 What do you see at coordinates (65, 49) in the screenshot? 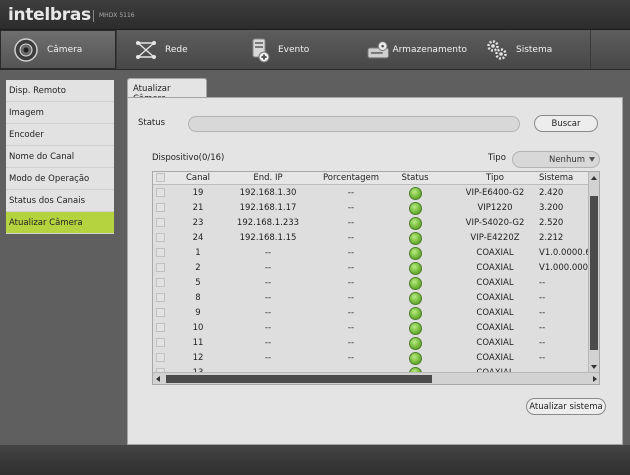
I see `nav-label: Câmera` at bounding box center [65, 49].